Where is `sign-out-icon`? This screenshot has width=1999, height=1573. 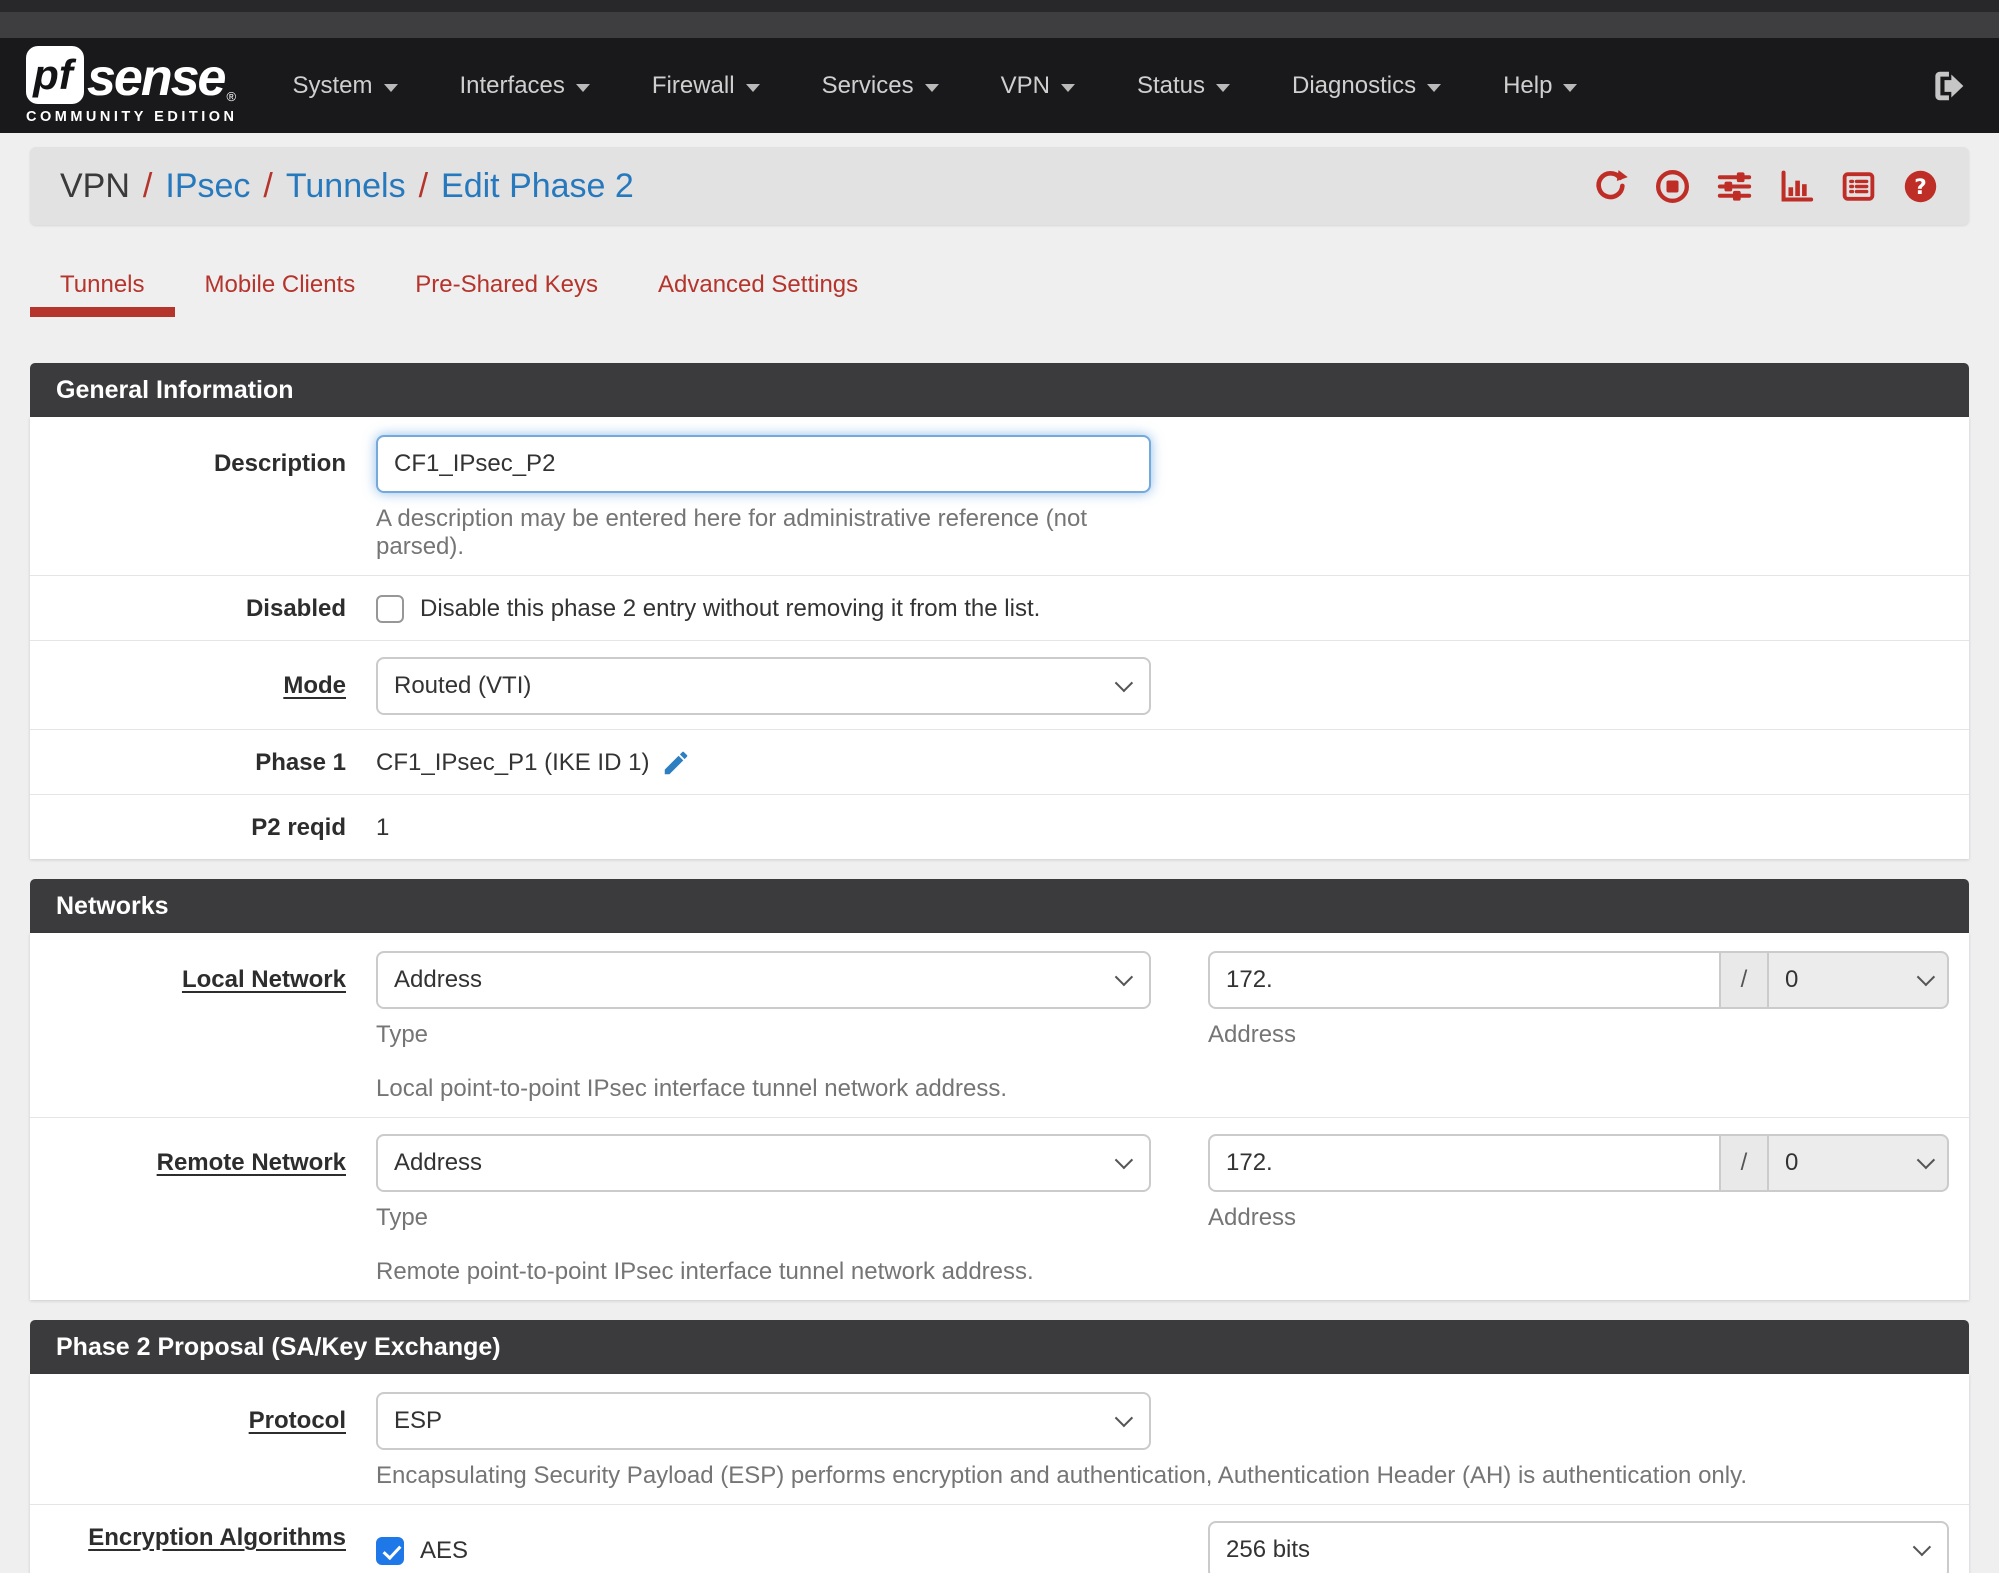 sign-out-icon is located at coordinates (1951, 86).